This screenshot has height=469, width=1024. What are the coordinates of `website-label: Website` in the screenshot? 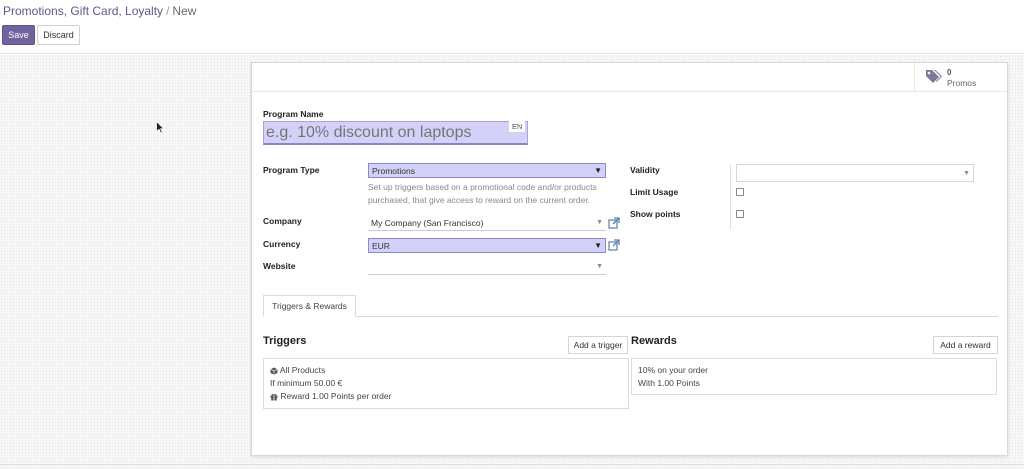 It's located at (279, 266).